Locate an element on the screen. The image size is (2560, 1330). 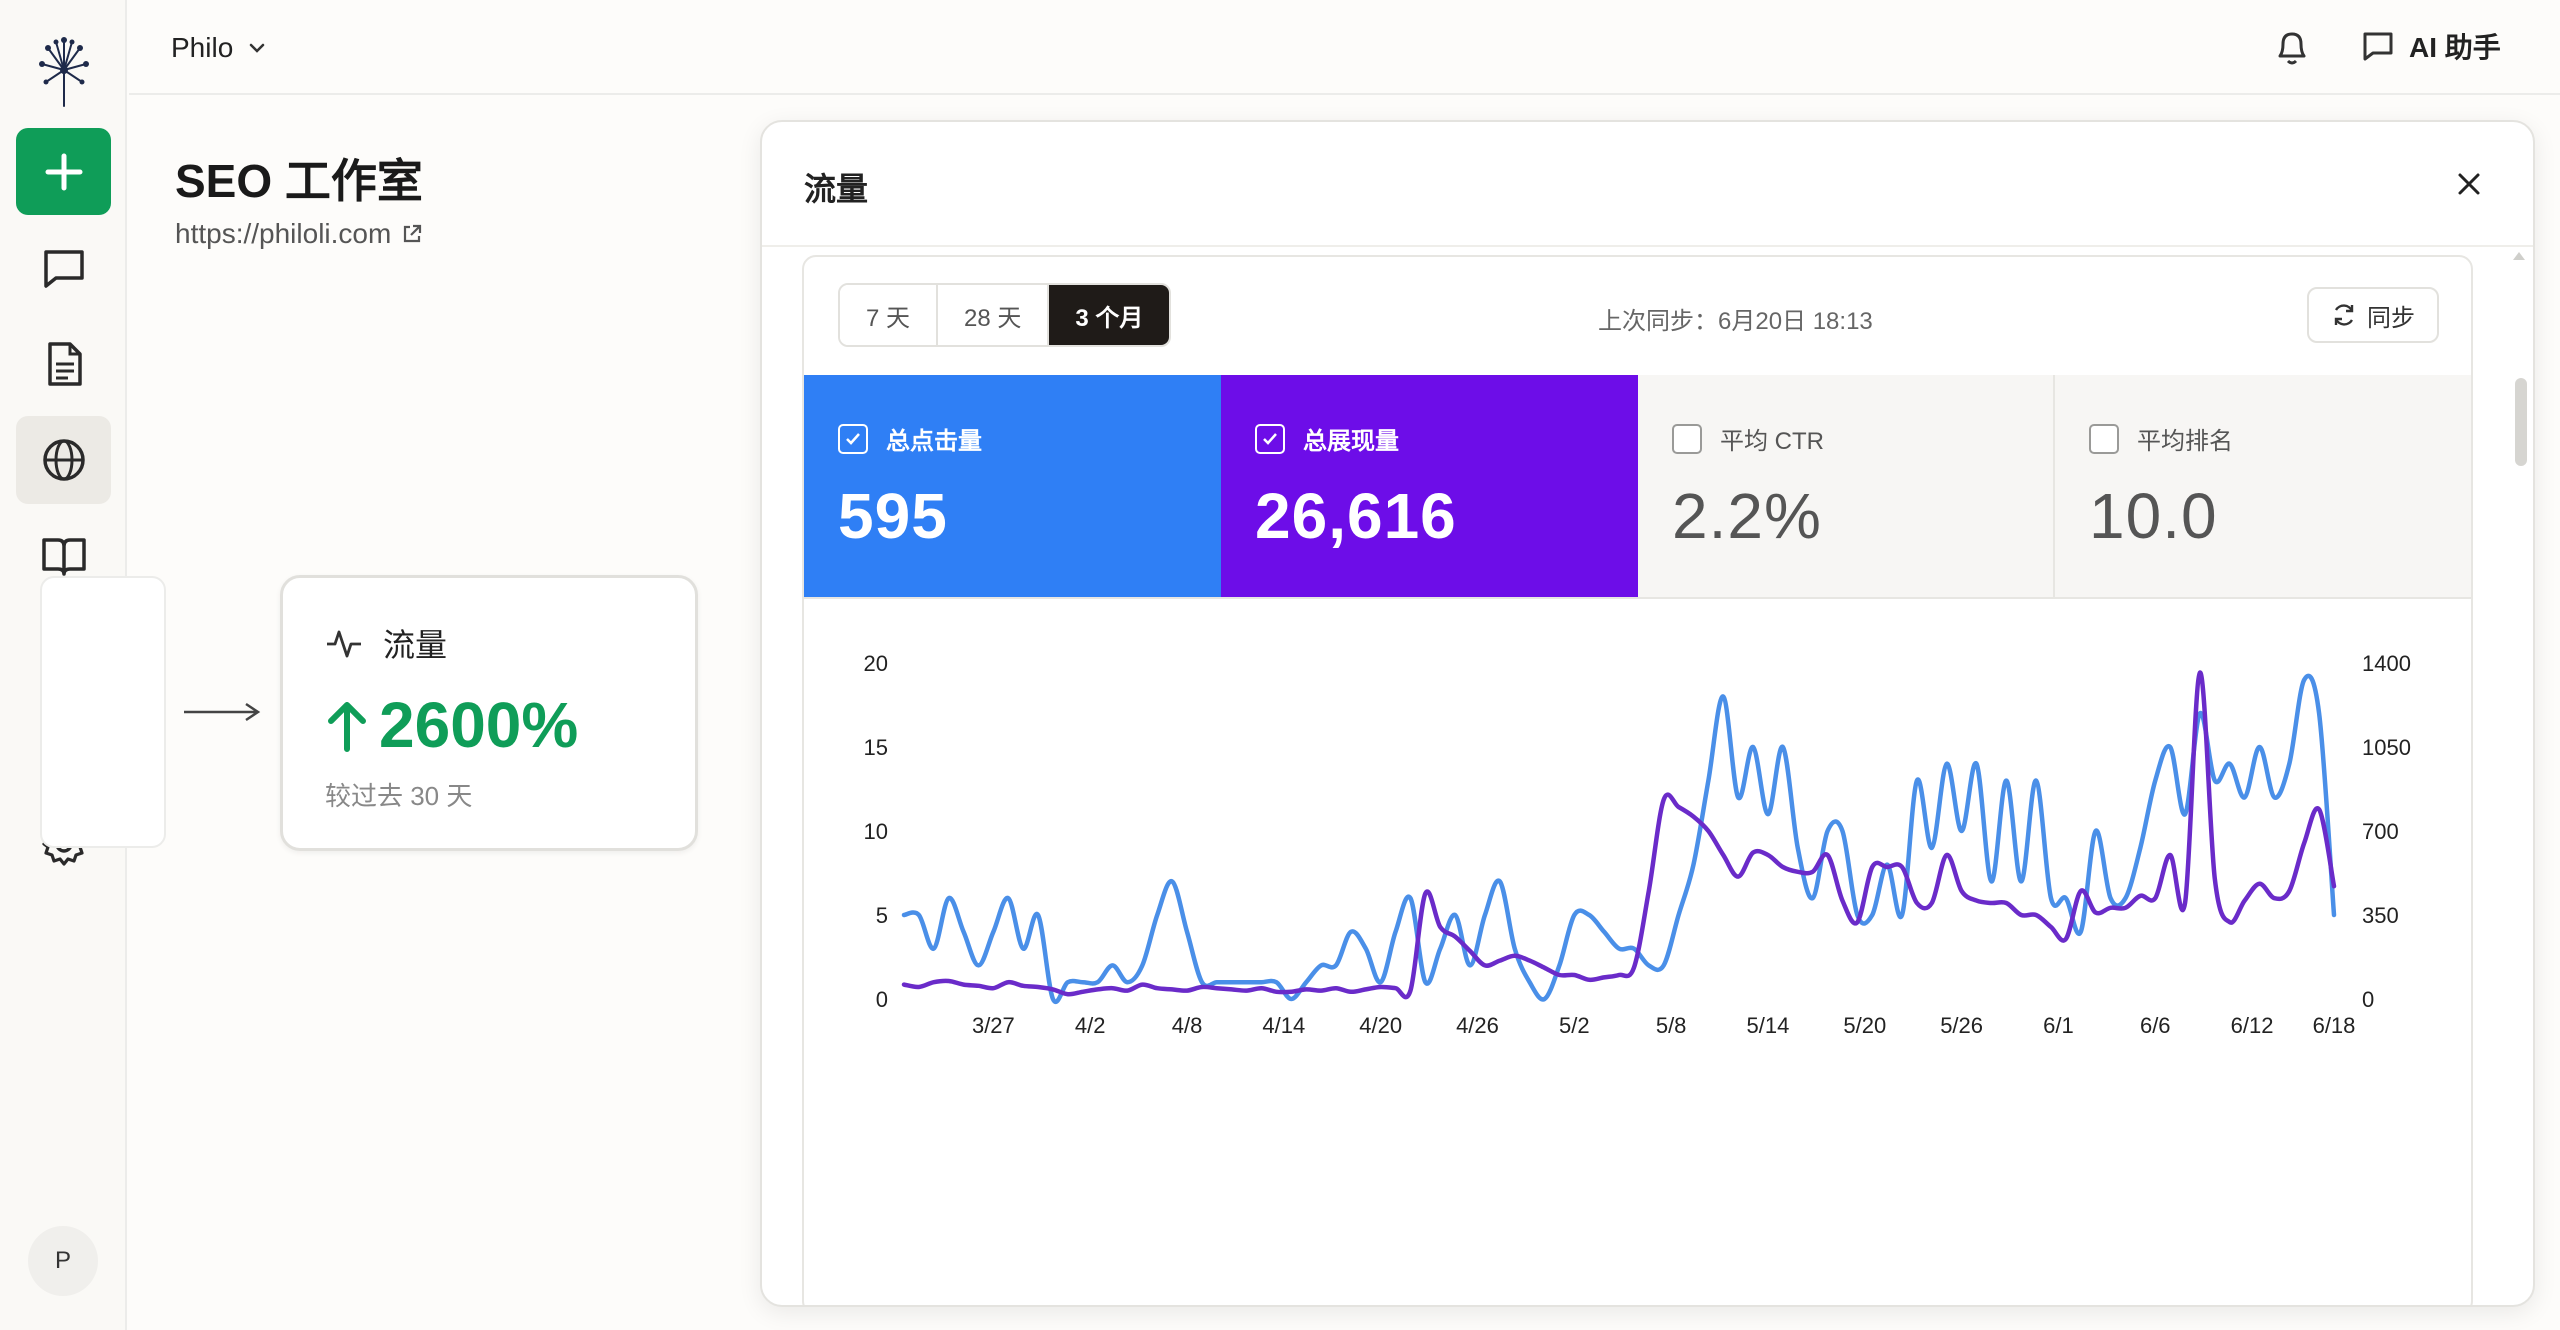
scroll-up-arrow is located at coordinates (2519, 256).